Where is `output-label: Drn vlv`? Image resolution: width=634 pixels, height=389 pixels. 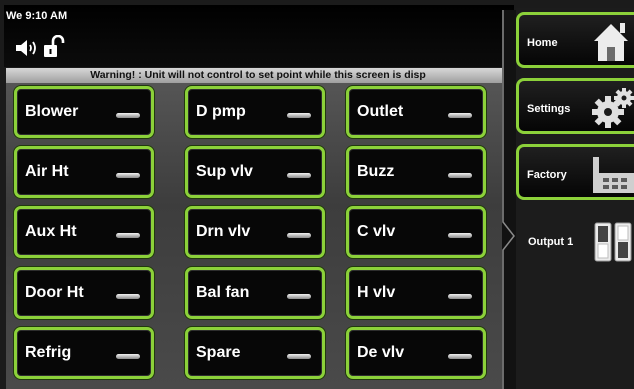 output-label: Drn vlv is located at coordinates (223, 231).